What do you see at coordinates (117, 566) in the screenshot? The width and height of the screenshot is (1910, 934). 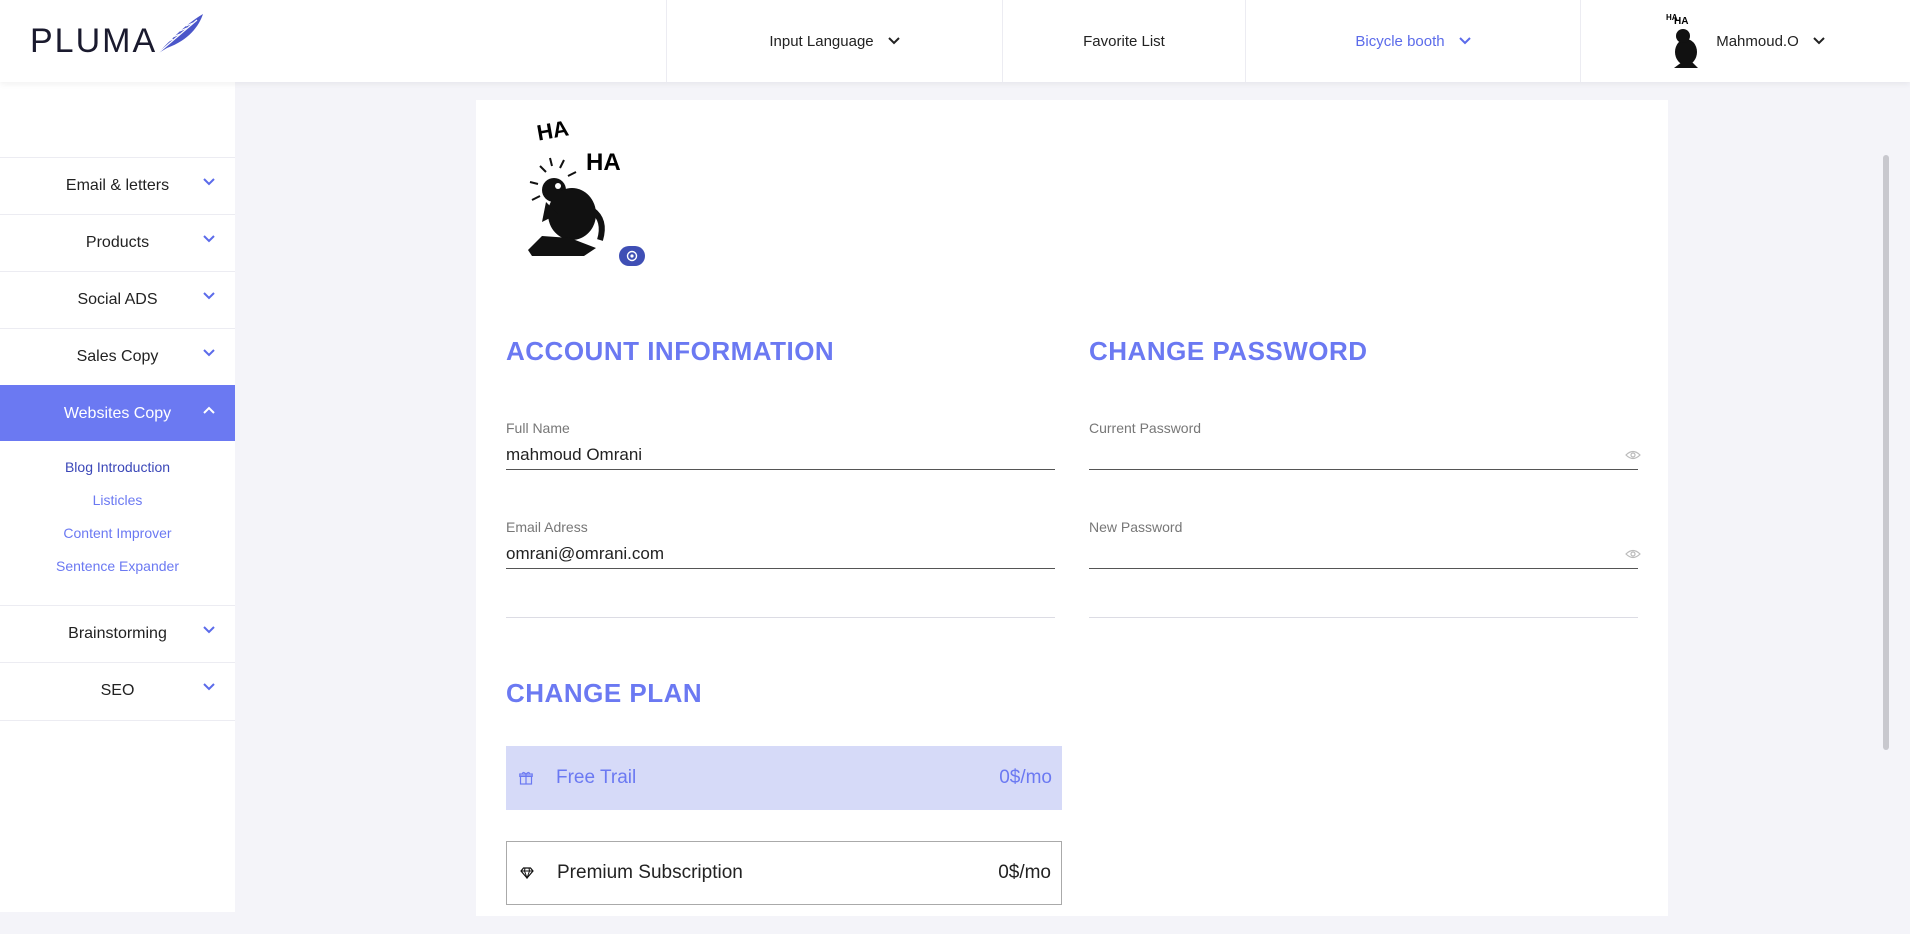 I see `sidebar-subitem-sentence-expander: Sentence Expander` at bounding box center [117, 566].